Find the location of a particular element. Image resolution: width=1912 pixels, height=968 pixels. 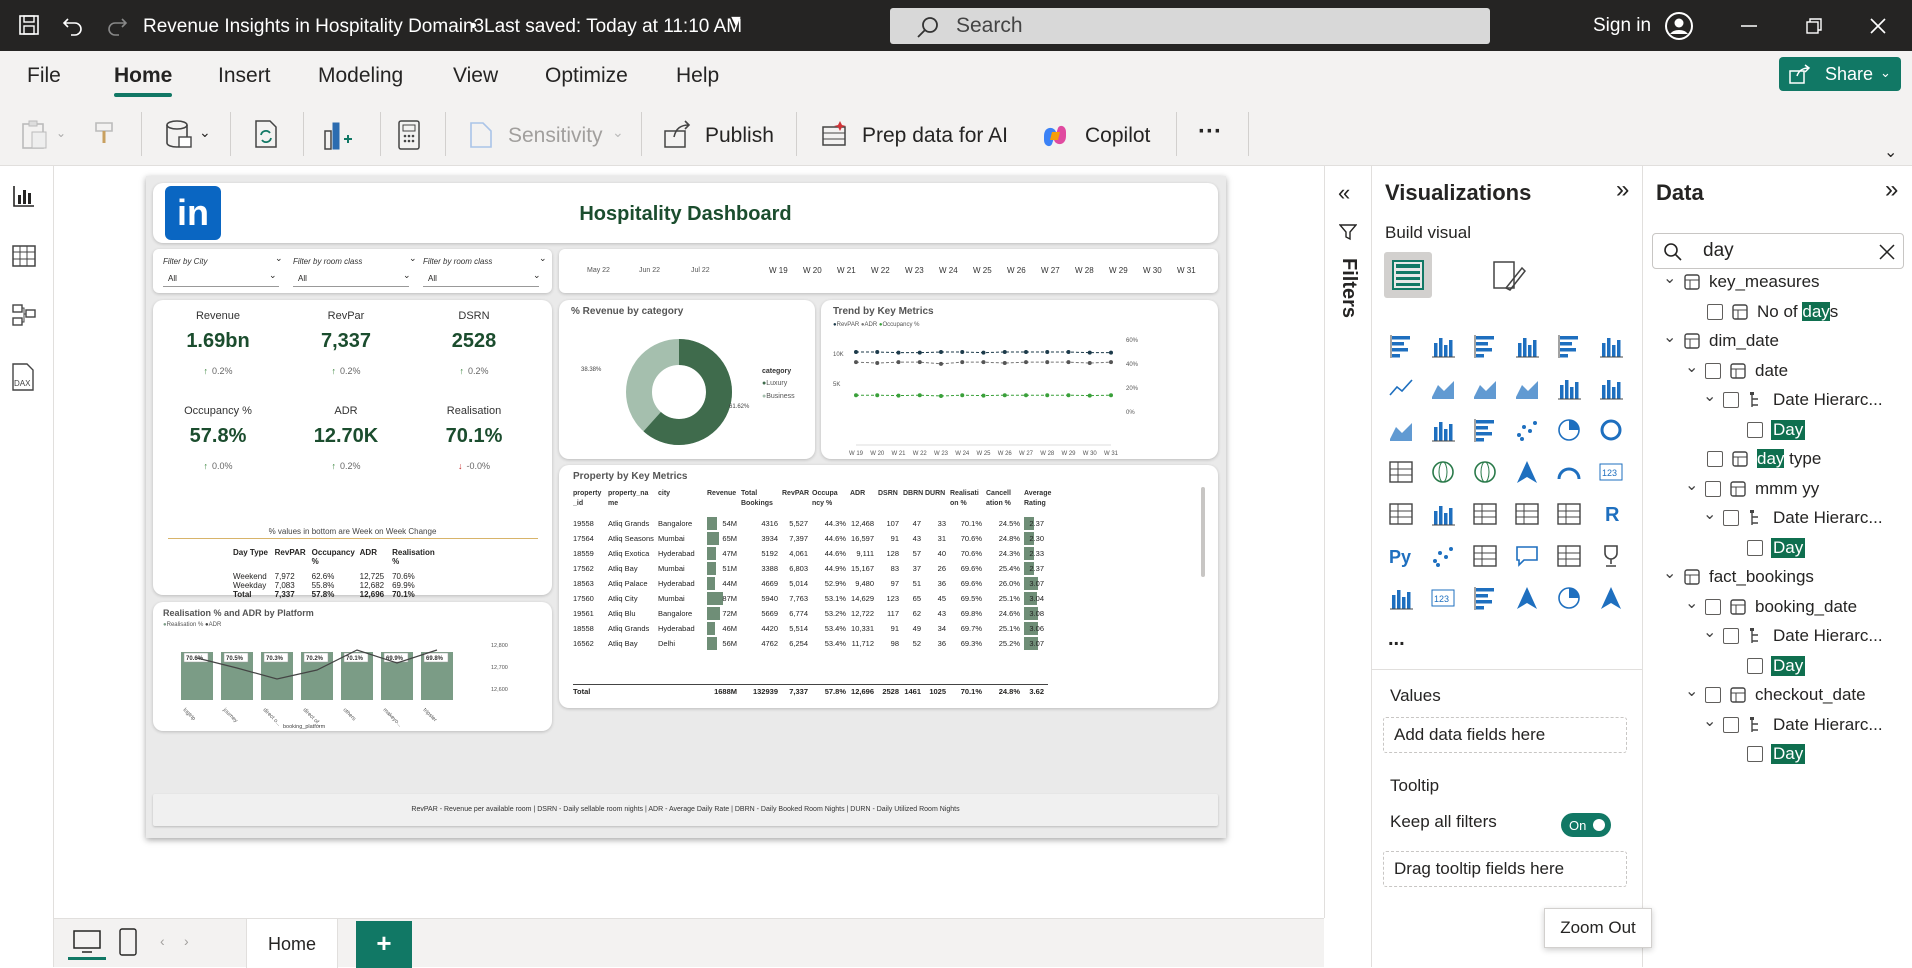

dax-query-view-icon: DAX is located at coordinates (24, 377).